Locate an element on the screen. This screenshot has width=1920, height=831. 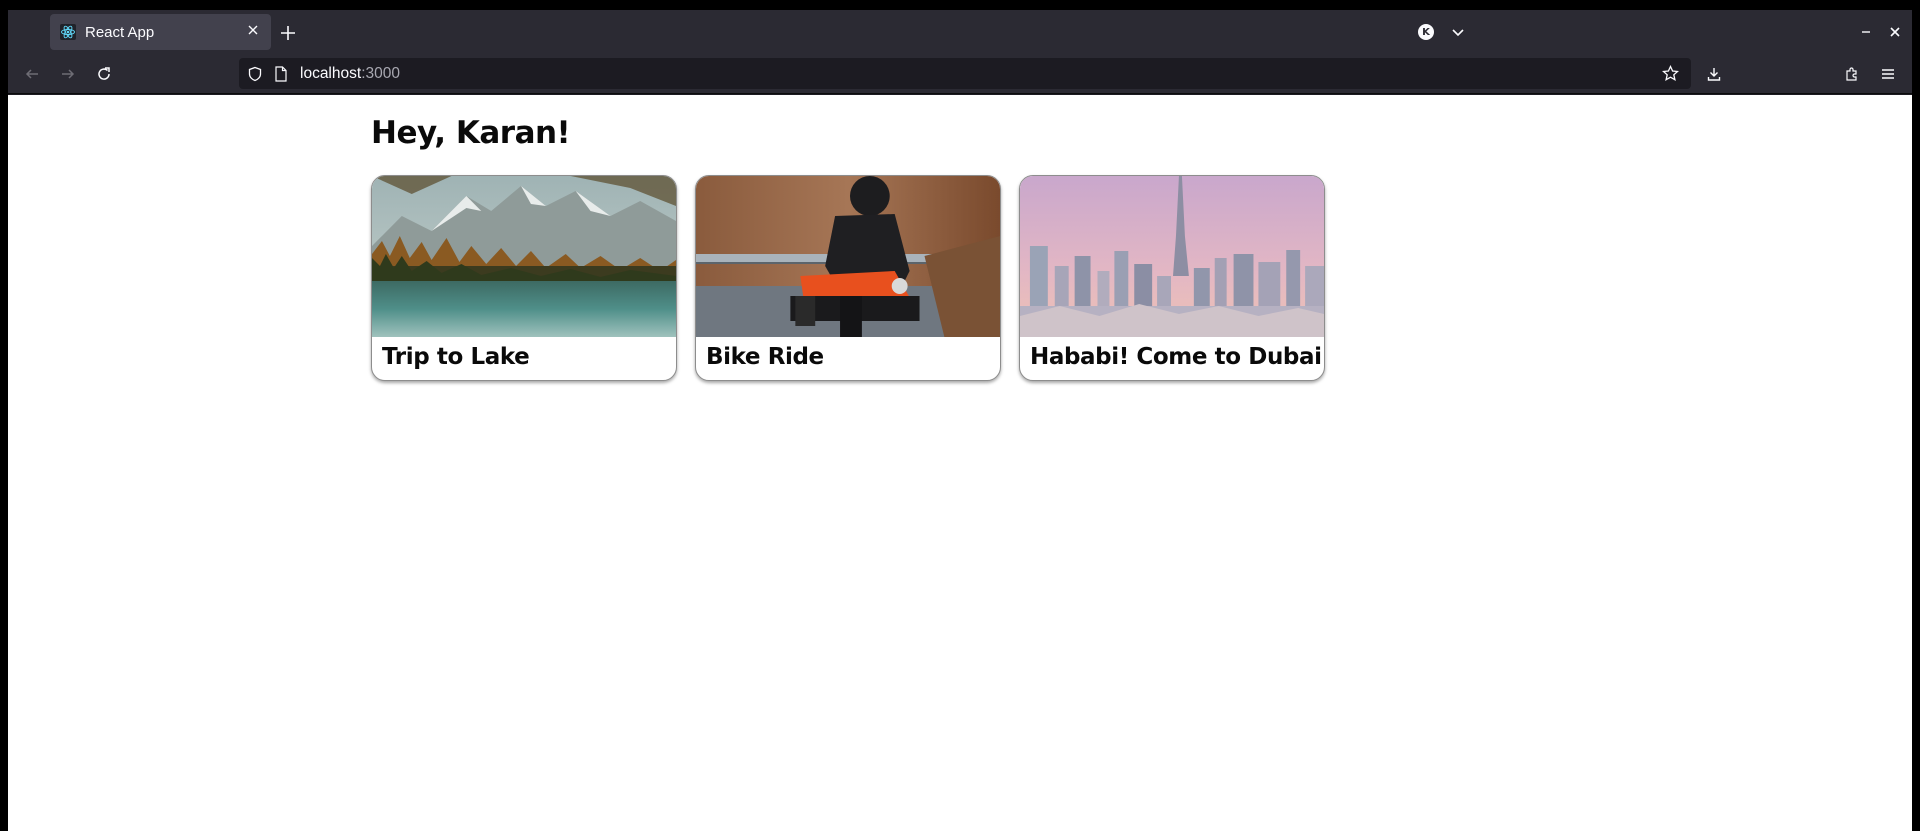
navigation-toolbar: localhost:3000 is located at coordinates (960, 74).